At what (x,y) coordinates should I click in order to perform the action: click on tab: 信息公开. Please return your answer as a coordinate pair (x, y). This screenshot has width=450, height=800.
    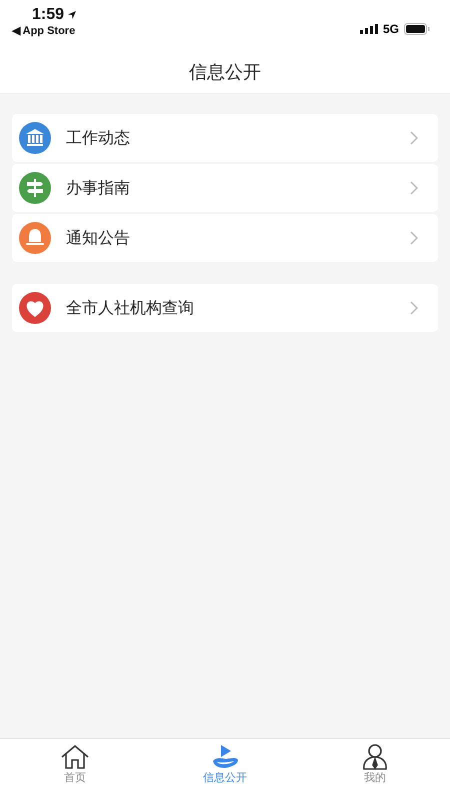
    Looking at the image, I should click on (225, 764).